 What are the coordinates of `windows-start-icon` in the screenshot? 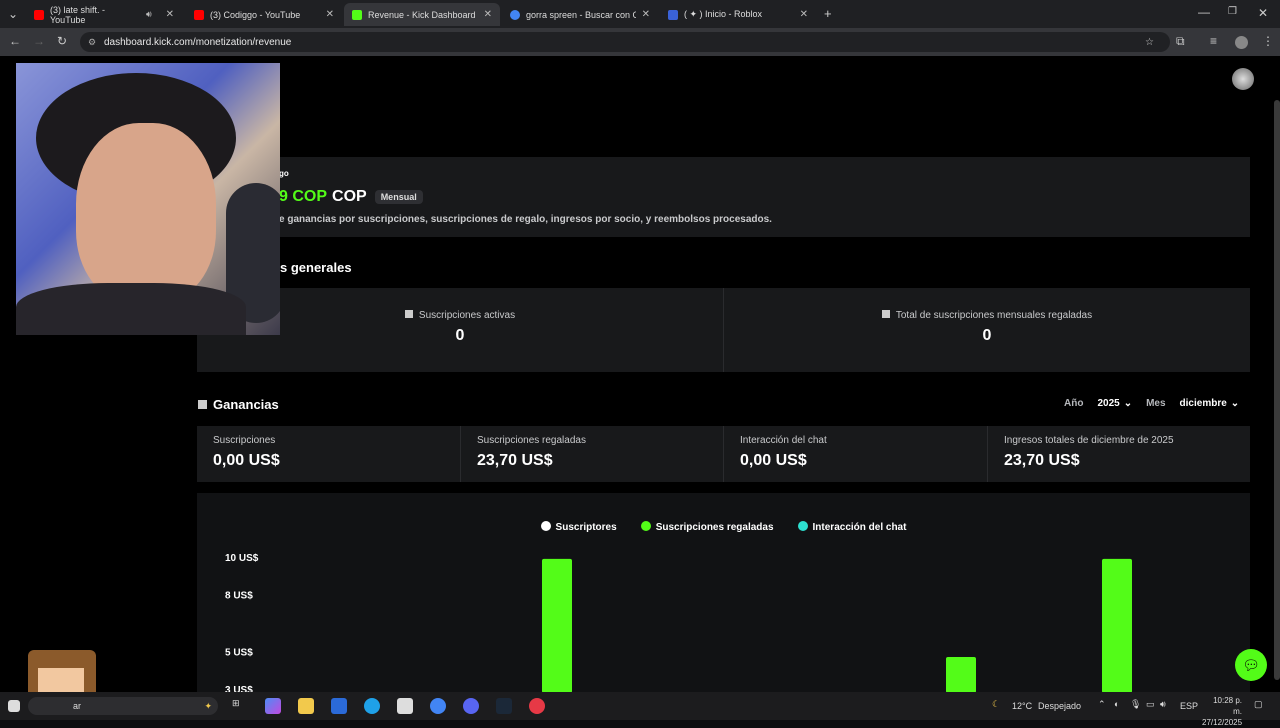 It's located at (14, 706).